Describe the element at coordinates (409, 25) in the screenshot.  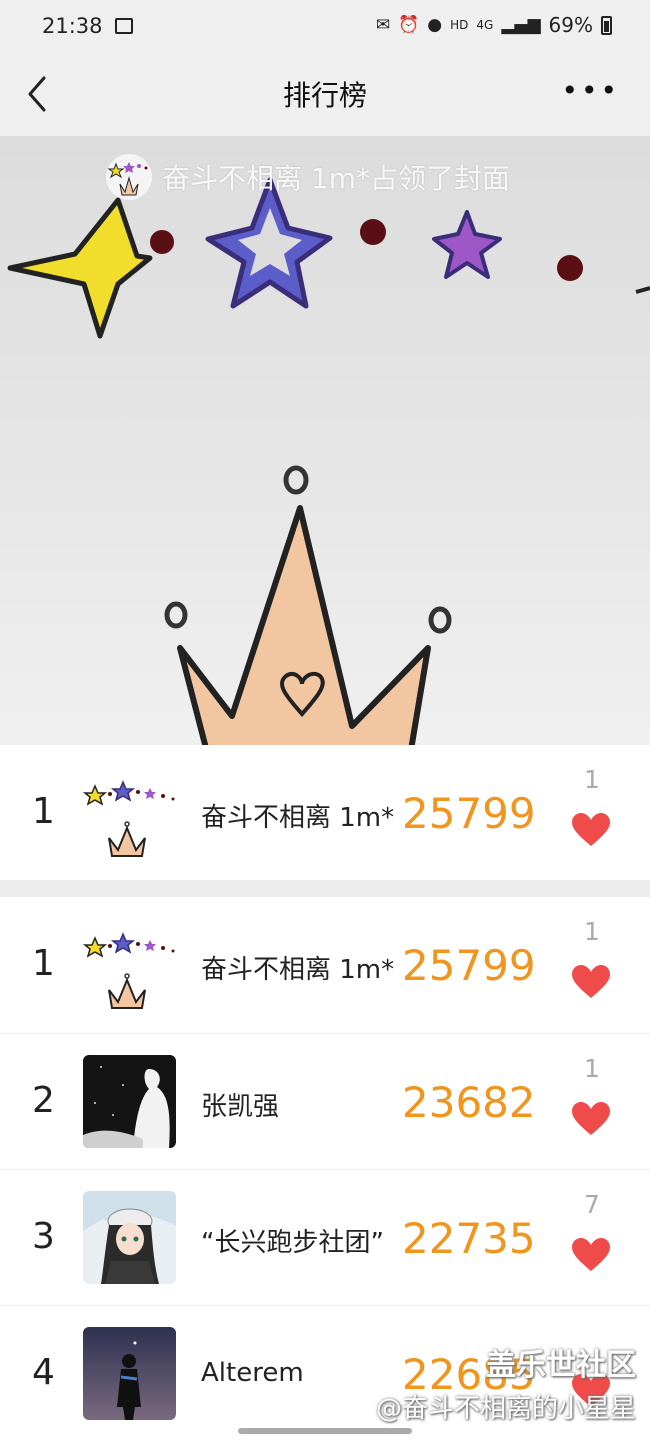
I see `alarm-icon: ⏰` at that location.